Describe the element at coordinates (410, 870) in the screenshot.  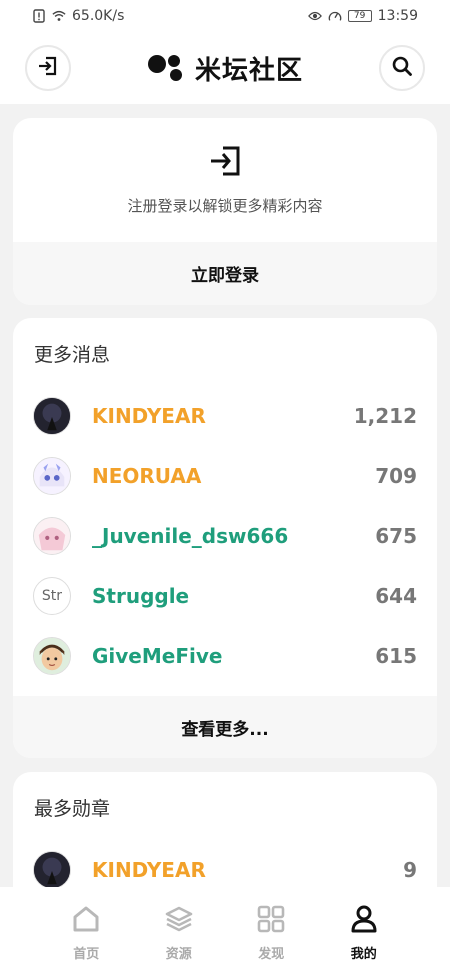
I see `user-count: 9` at that location.